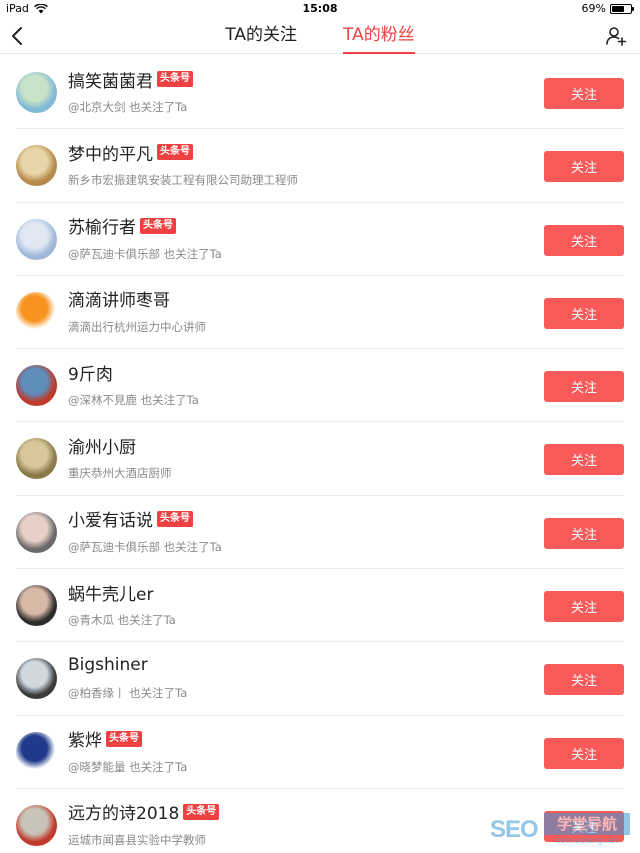  Describe the element at coordinates (320, 93) in the screenshot. I see `list-item: 搞笑菌菌君 头条号 @北京大剑 也关注了Ta 关注` at that location.